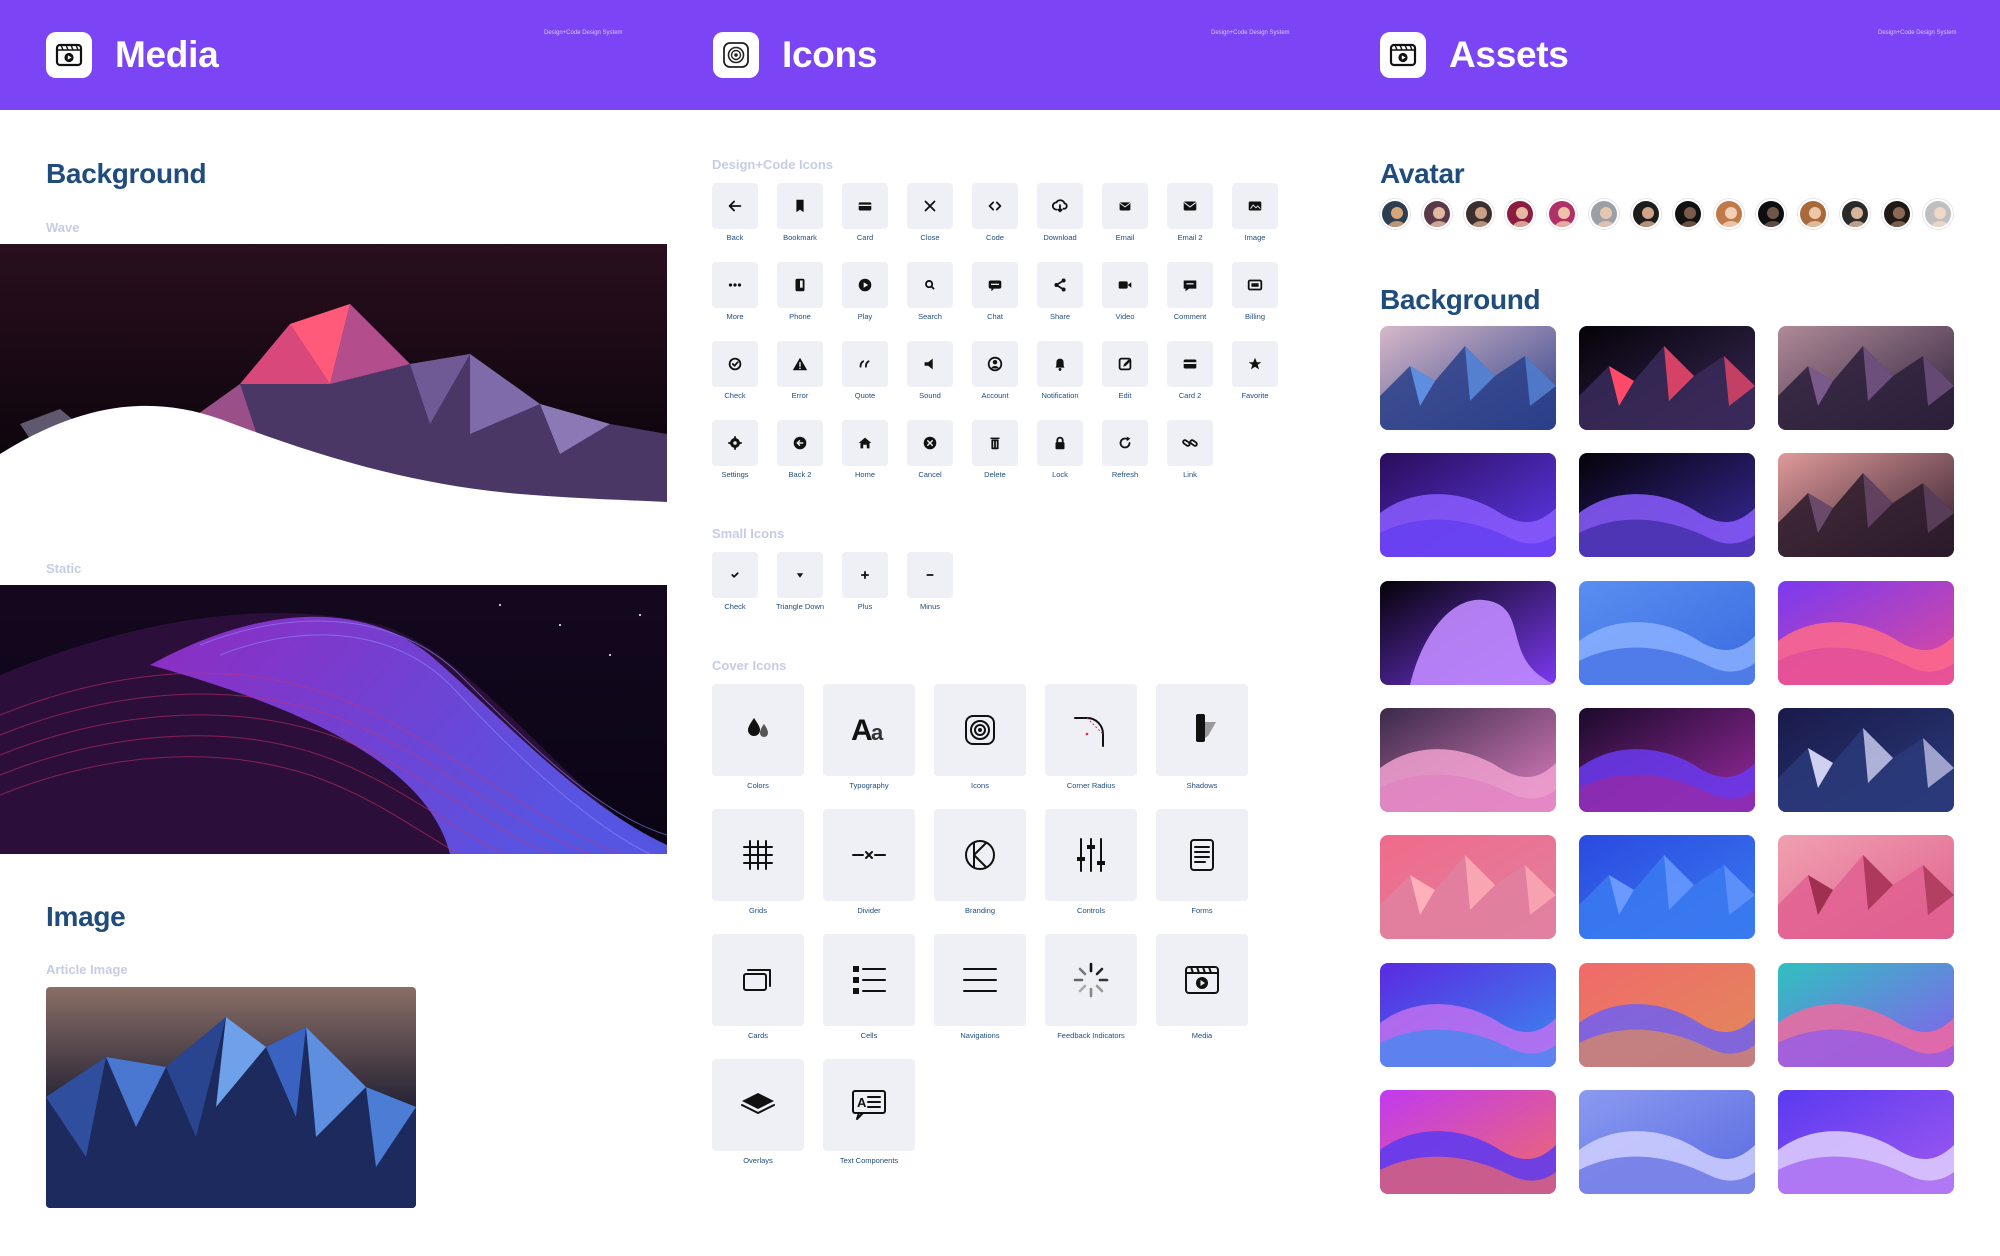 This screenshot has height=1256, width=2000. I want to click on icons-icon, so click(980, 730).